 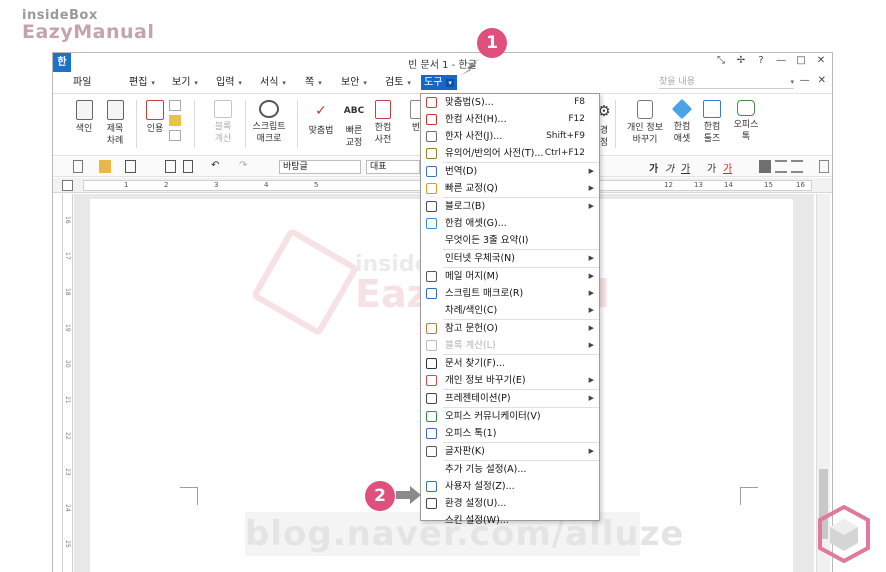 I want to click on ribbon-index-button: 색인, so click(x=84, y=117).